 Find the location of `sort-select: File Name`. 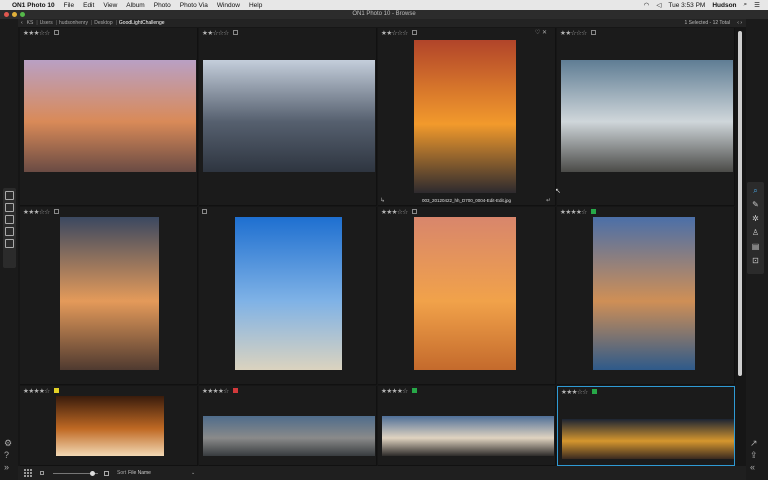

sort-select: File Name is located at coordinates (139, 473).